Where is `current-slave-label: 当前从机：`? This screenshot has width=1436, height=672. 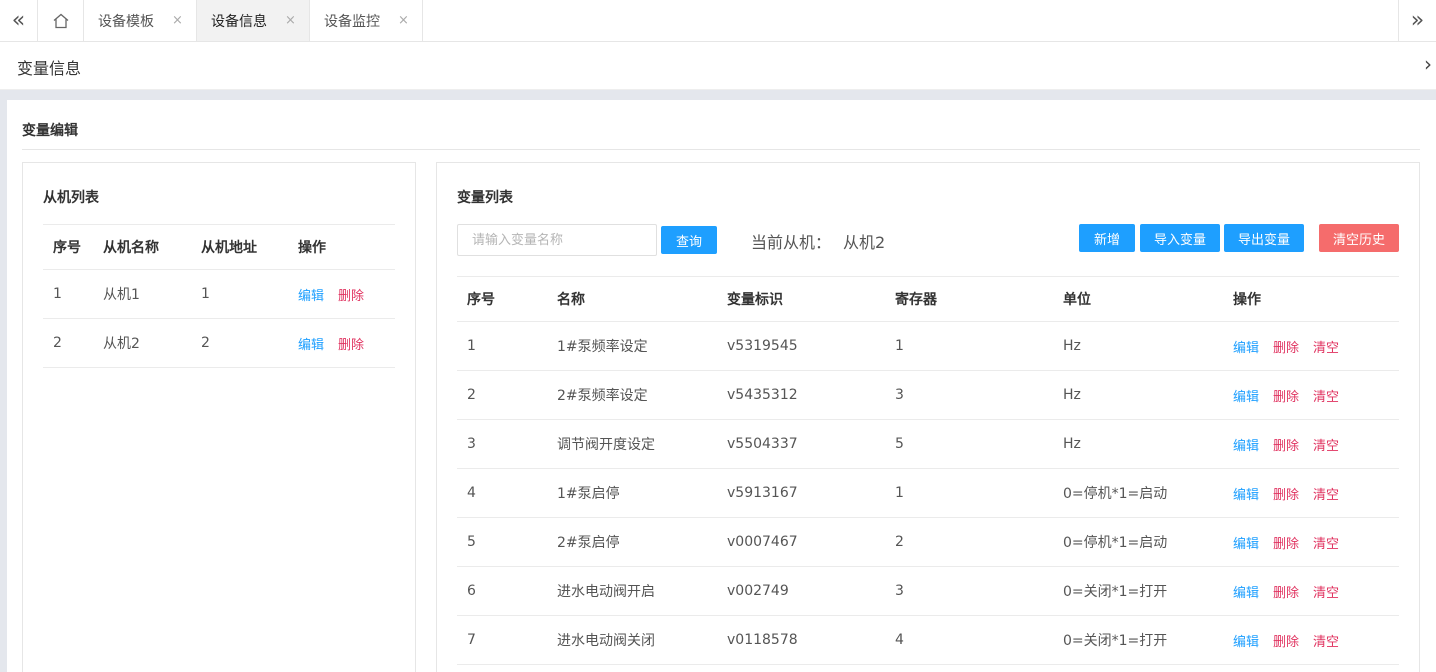
current-slave-label: 当前从机： is located at coordinates (791, 242).